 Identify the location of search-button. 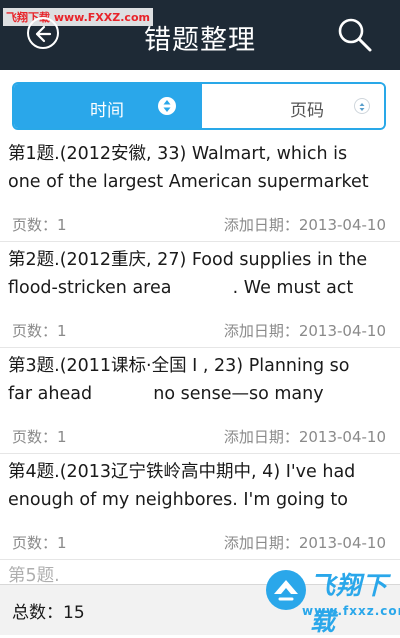
(355, 35).